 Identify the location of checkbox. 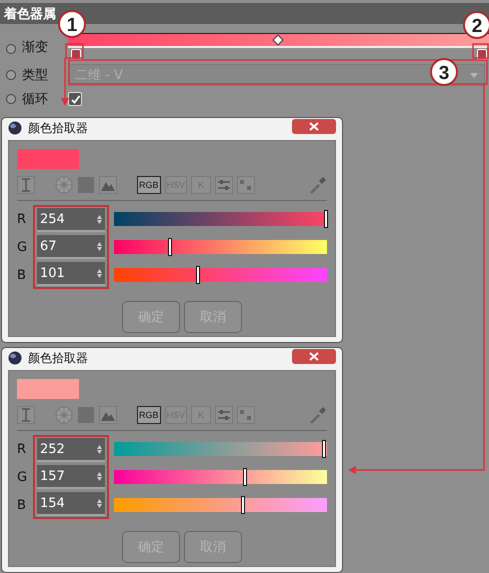
(75, 99).